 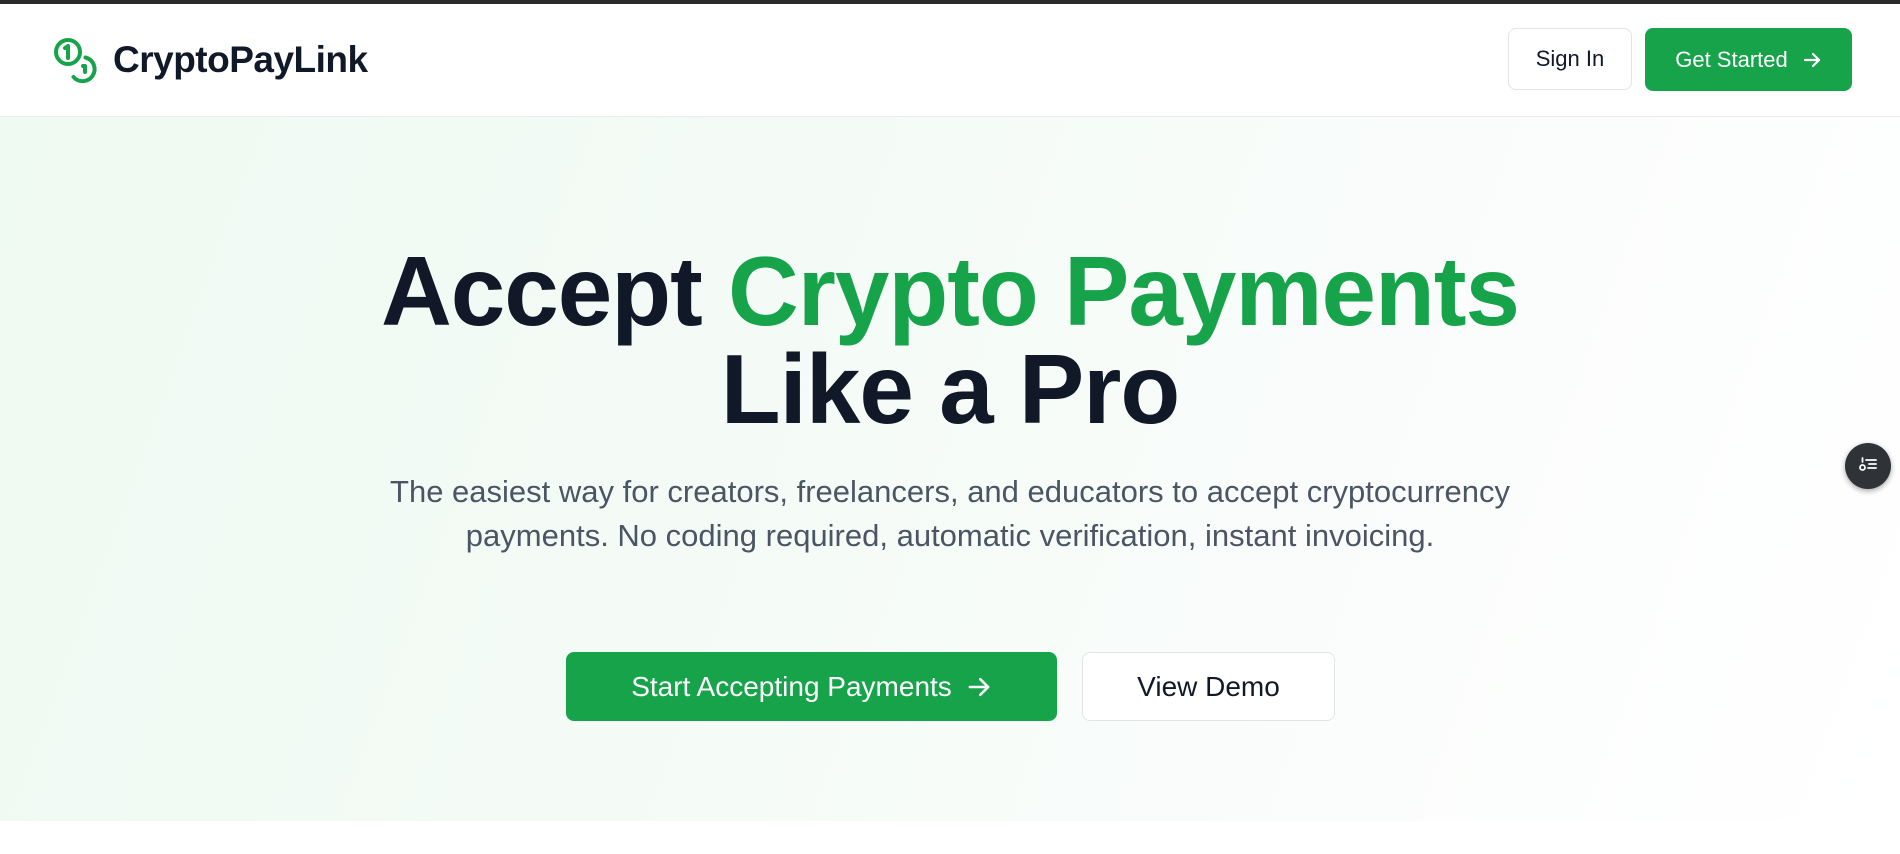 What do you see at coordinates (1731, 59) in the screenshot?
I see `get-started-label: Get Started` at bounding box center [1731, 59].